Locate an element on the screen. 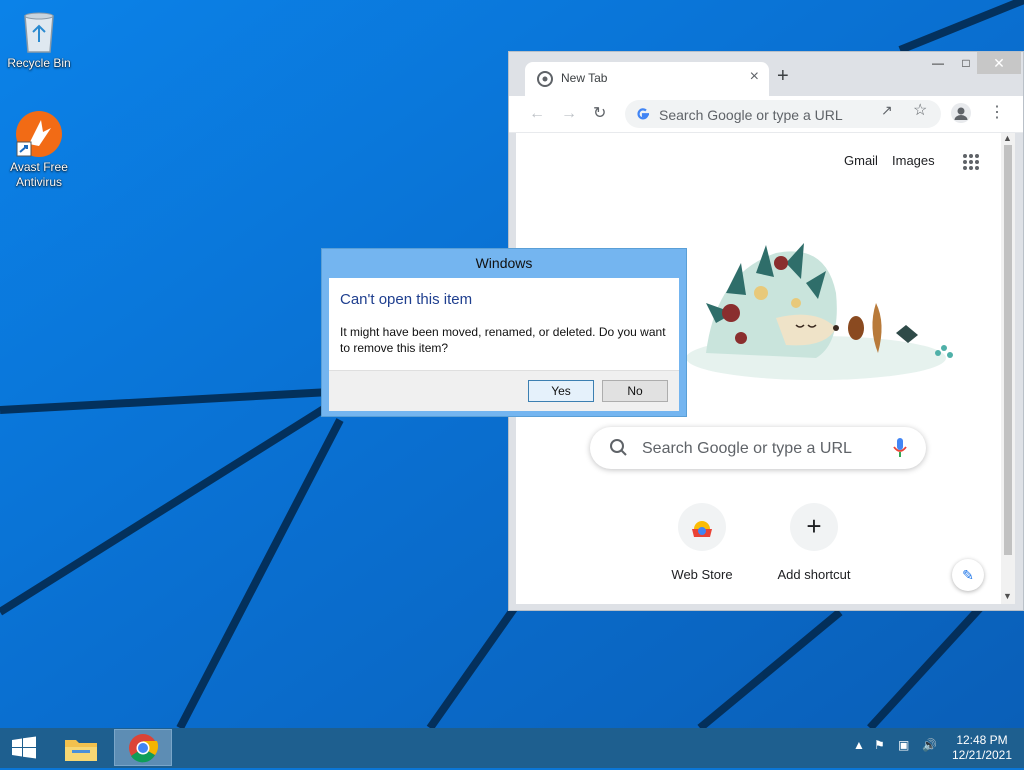  minimize-button: — is located at coordinates (938, 63).